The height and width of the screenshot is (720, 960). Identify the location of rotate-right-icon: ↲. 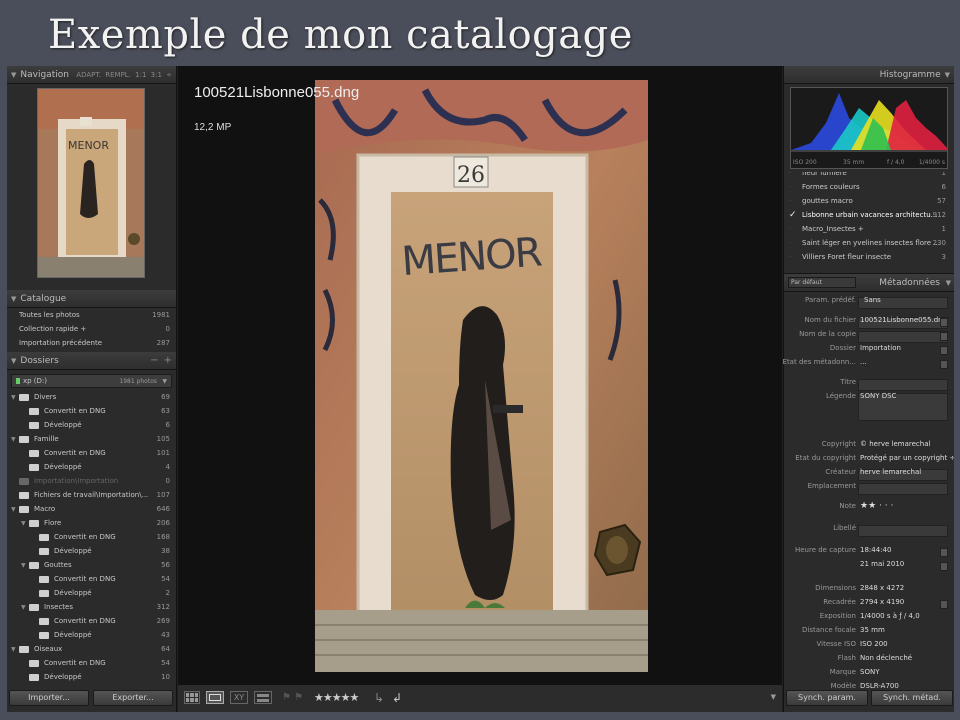
(397, 698).